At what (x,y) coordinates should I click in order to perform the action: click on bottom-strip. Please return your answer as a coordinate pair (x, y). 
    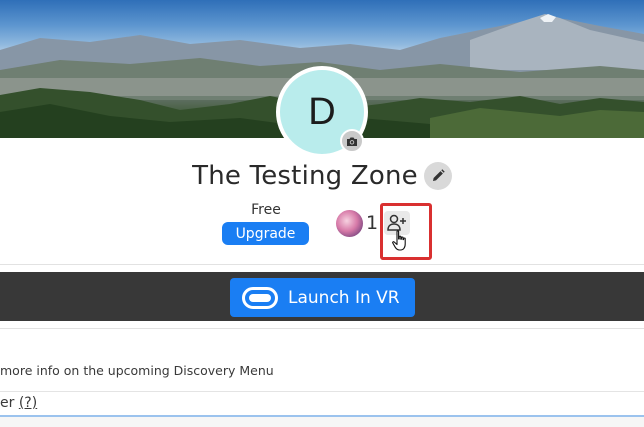
    Looking at the image, I should click on (322, 422).